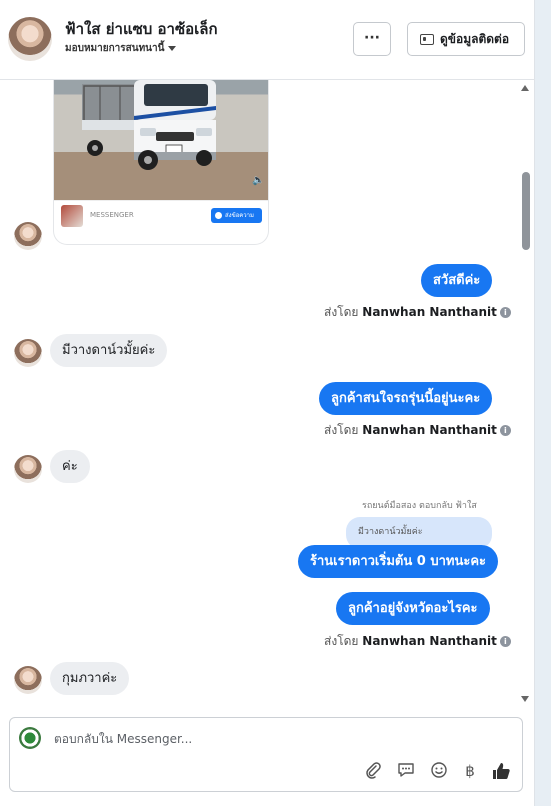 Image resolution: width=551 pixels, height=806 pixels. What do you see at coordinates (115, 48) in the screenshot?
I see `assign-conversation-label: มอบหมายการสนทนานี้` at bounding box center [115, 48].